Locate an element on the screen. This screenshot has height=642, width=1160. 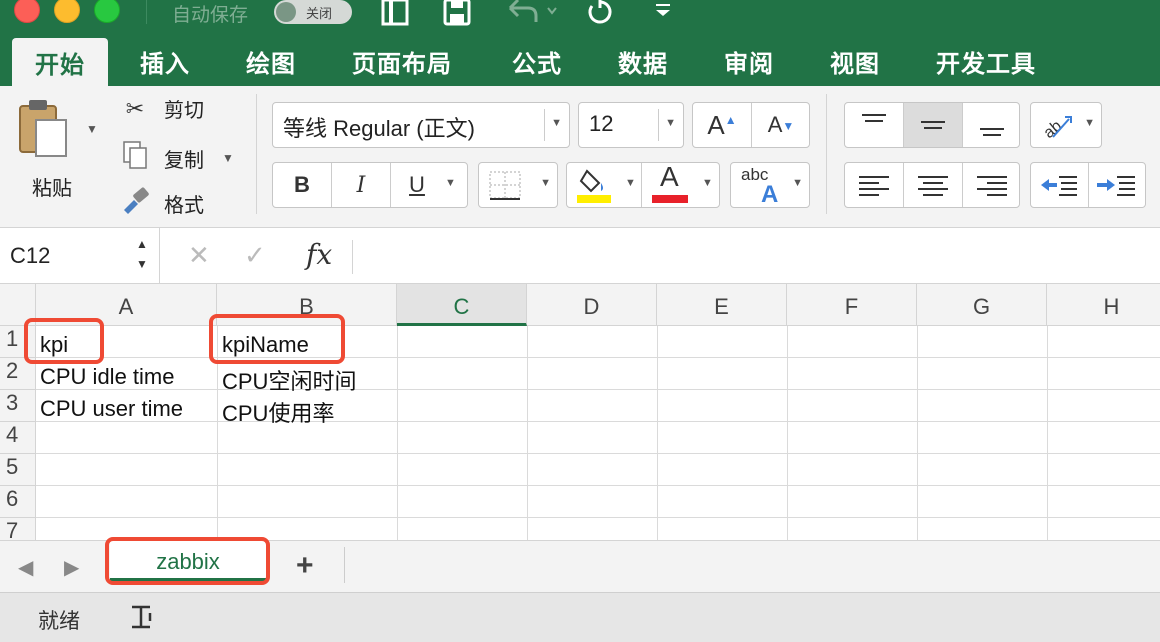
row-header-6: 6 is located at coordinates (18, 502).